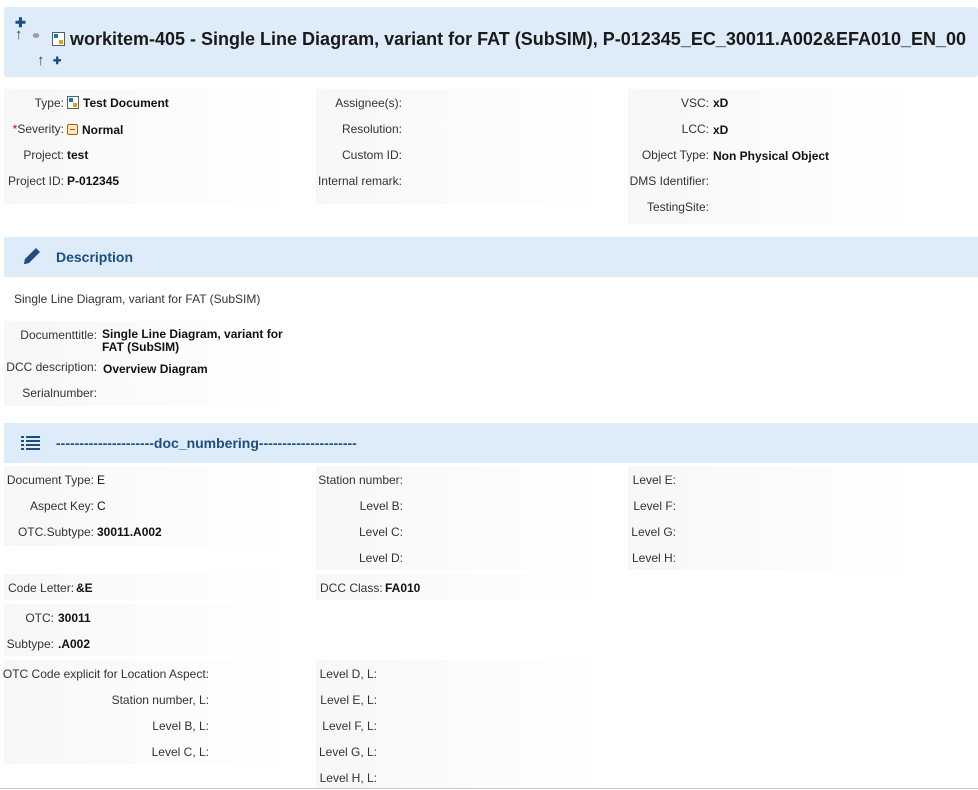 This screenshot has height=790, width=978. Describe the element at coordinates (35, 181) in the screenshot. I see `project-id-label: Project ID:` at that location.